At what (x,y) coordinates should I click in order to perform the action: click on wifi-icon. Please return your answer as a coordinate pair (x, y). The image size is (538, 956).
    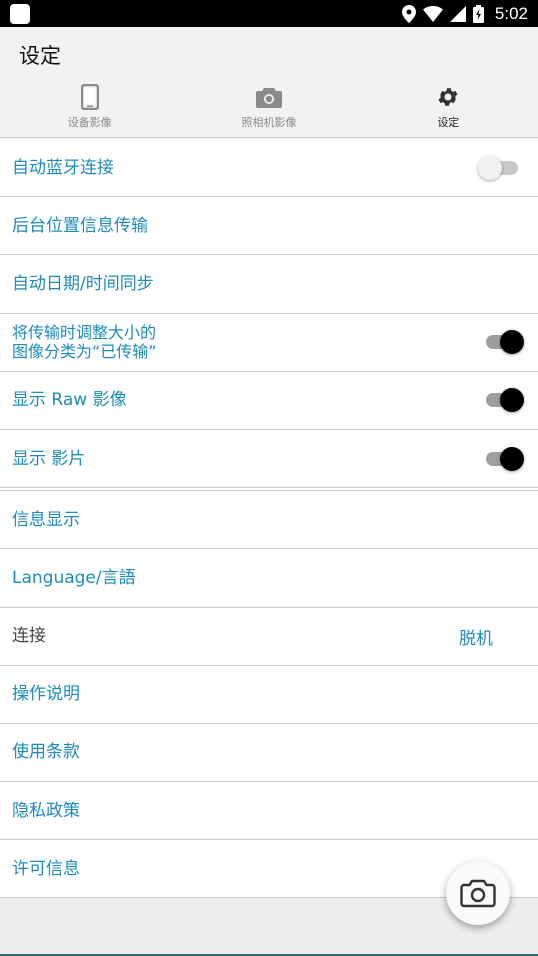
    Looking at the image, I should click on (432, 13).